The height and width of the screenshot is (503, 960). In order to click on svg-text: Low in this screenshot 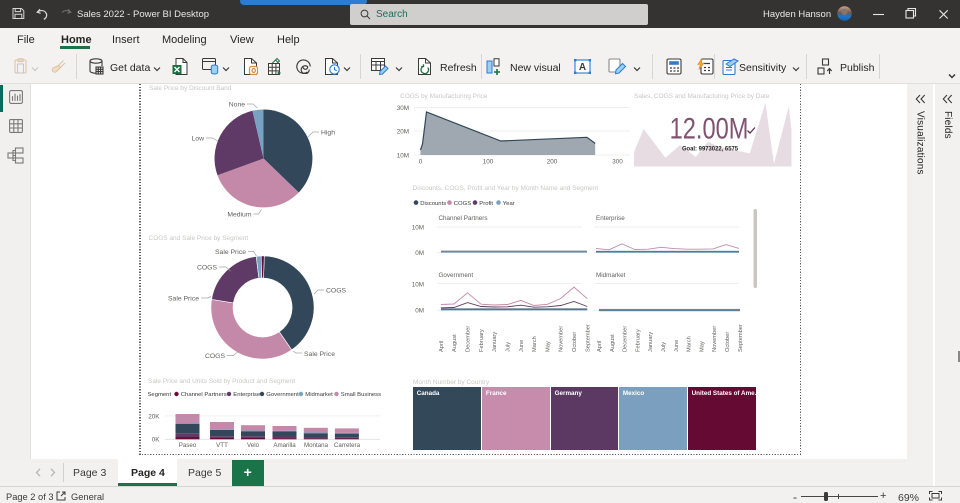, I will do `click(198, 139)`.